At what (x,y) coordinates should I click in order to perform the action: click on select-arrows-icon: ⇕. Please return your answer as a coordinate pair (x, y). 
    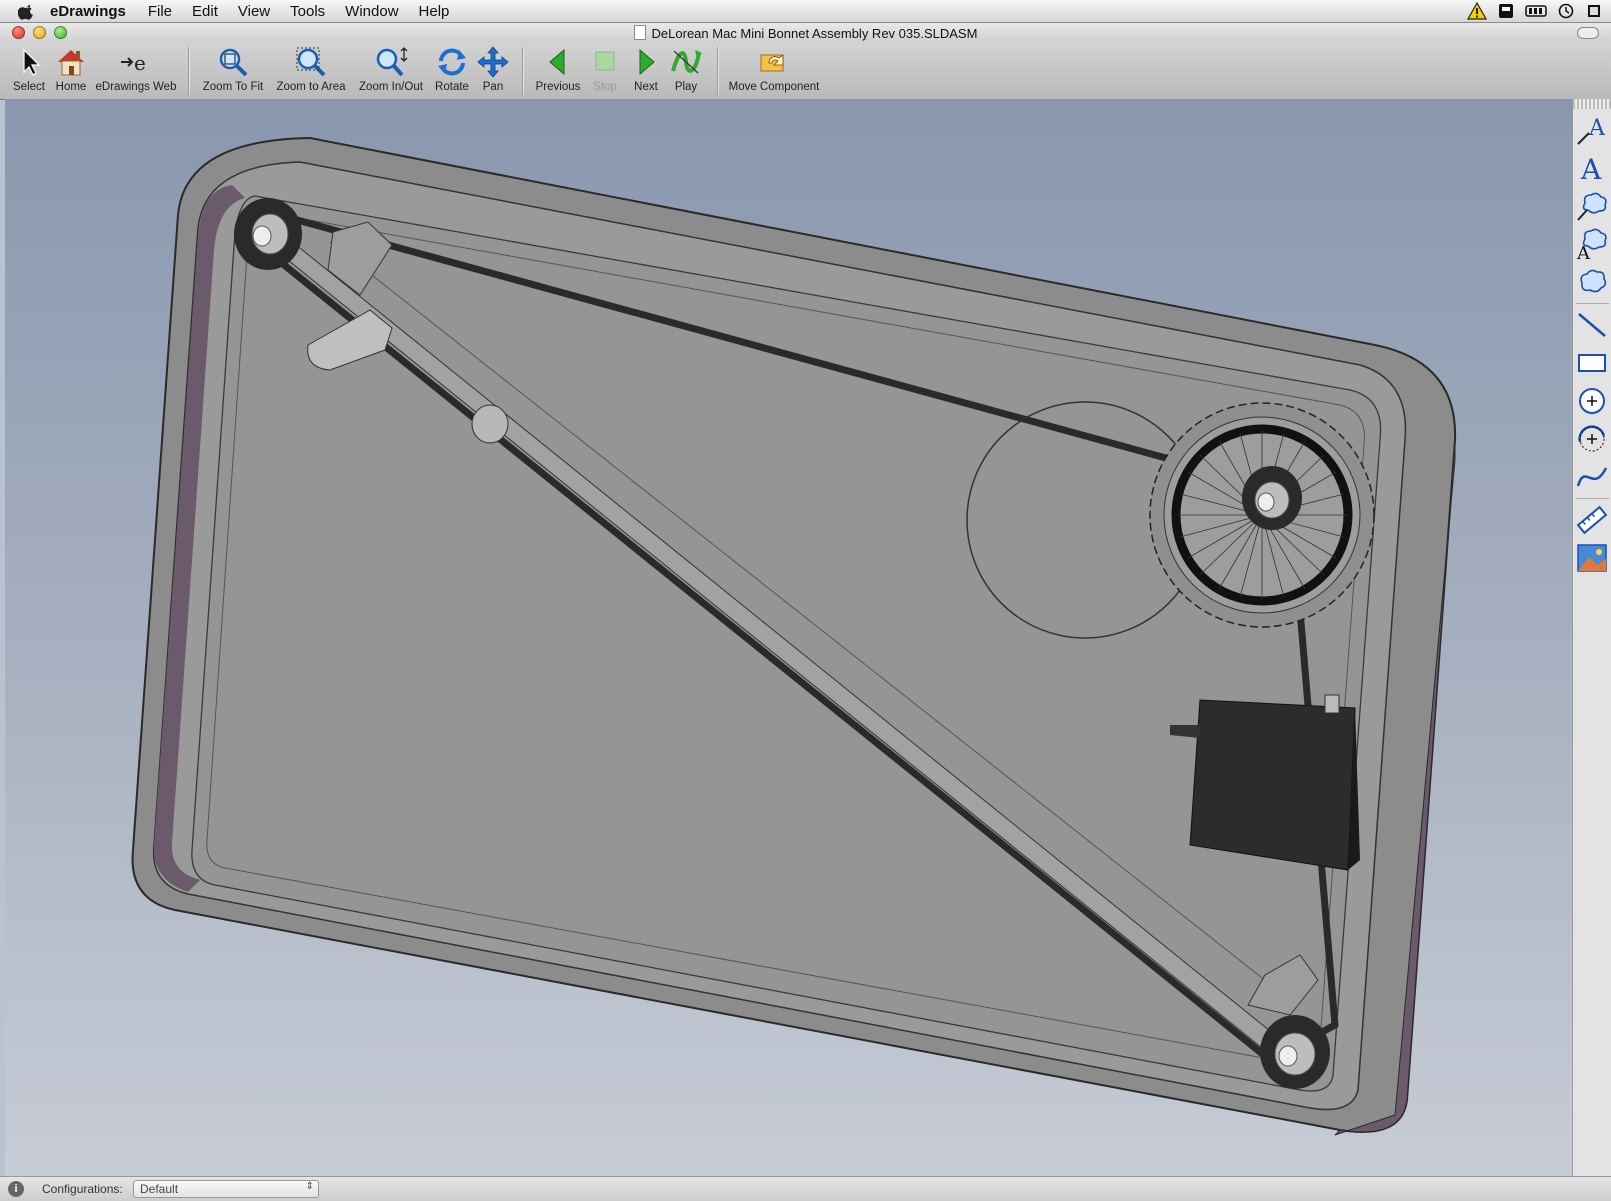
    Looking at the image, I should click on (309, 1186).